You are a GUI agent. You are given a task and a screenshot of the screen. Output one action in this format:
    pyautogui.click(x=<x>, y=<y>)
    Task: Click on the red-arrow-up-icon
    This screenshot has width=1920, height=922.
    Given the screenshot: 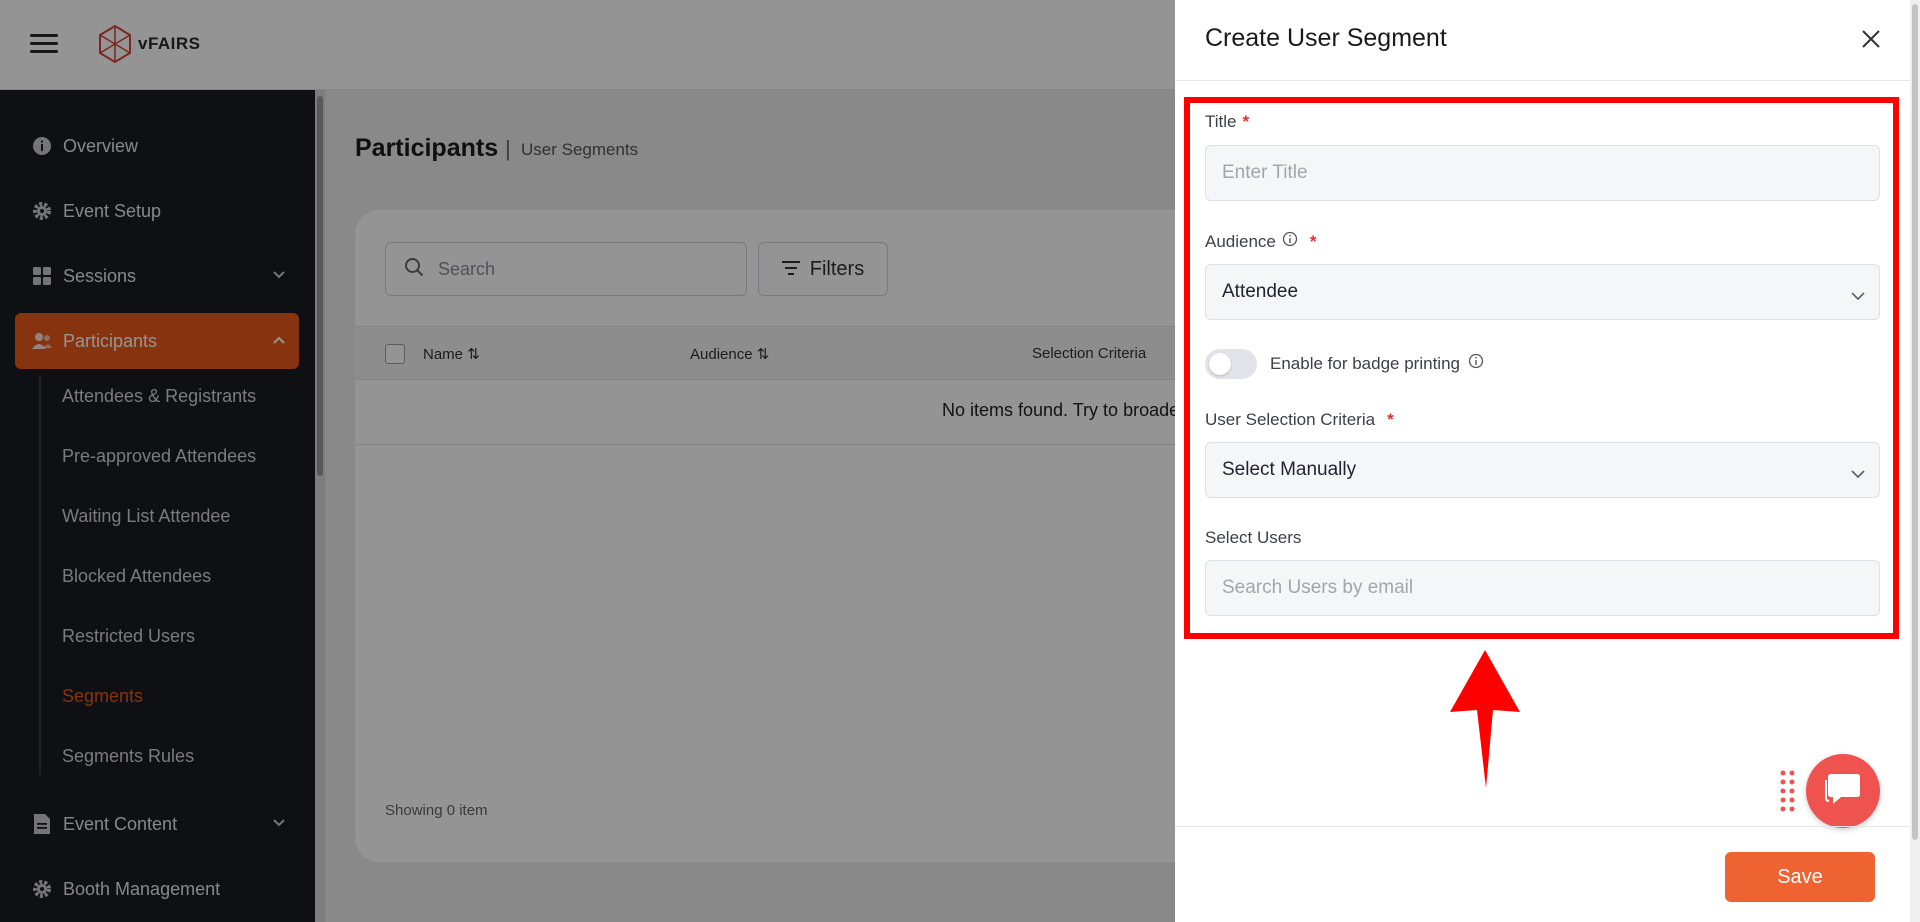 What is the action you would take?
    pyautogui.click(x=1485, y=719)
    